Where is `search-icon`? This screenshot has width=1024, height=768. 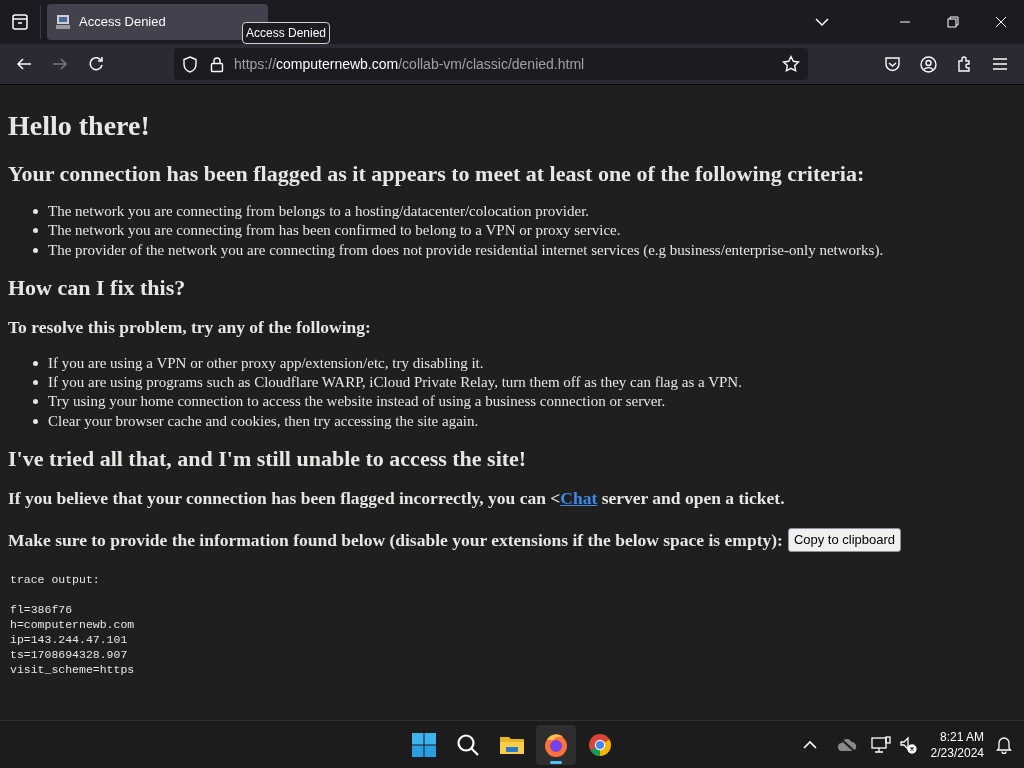
search-icon is located at coordinates (468, 745).